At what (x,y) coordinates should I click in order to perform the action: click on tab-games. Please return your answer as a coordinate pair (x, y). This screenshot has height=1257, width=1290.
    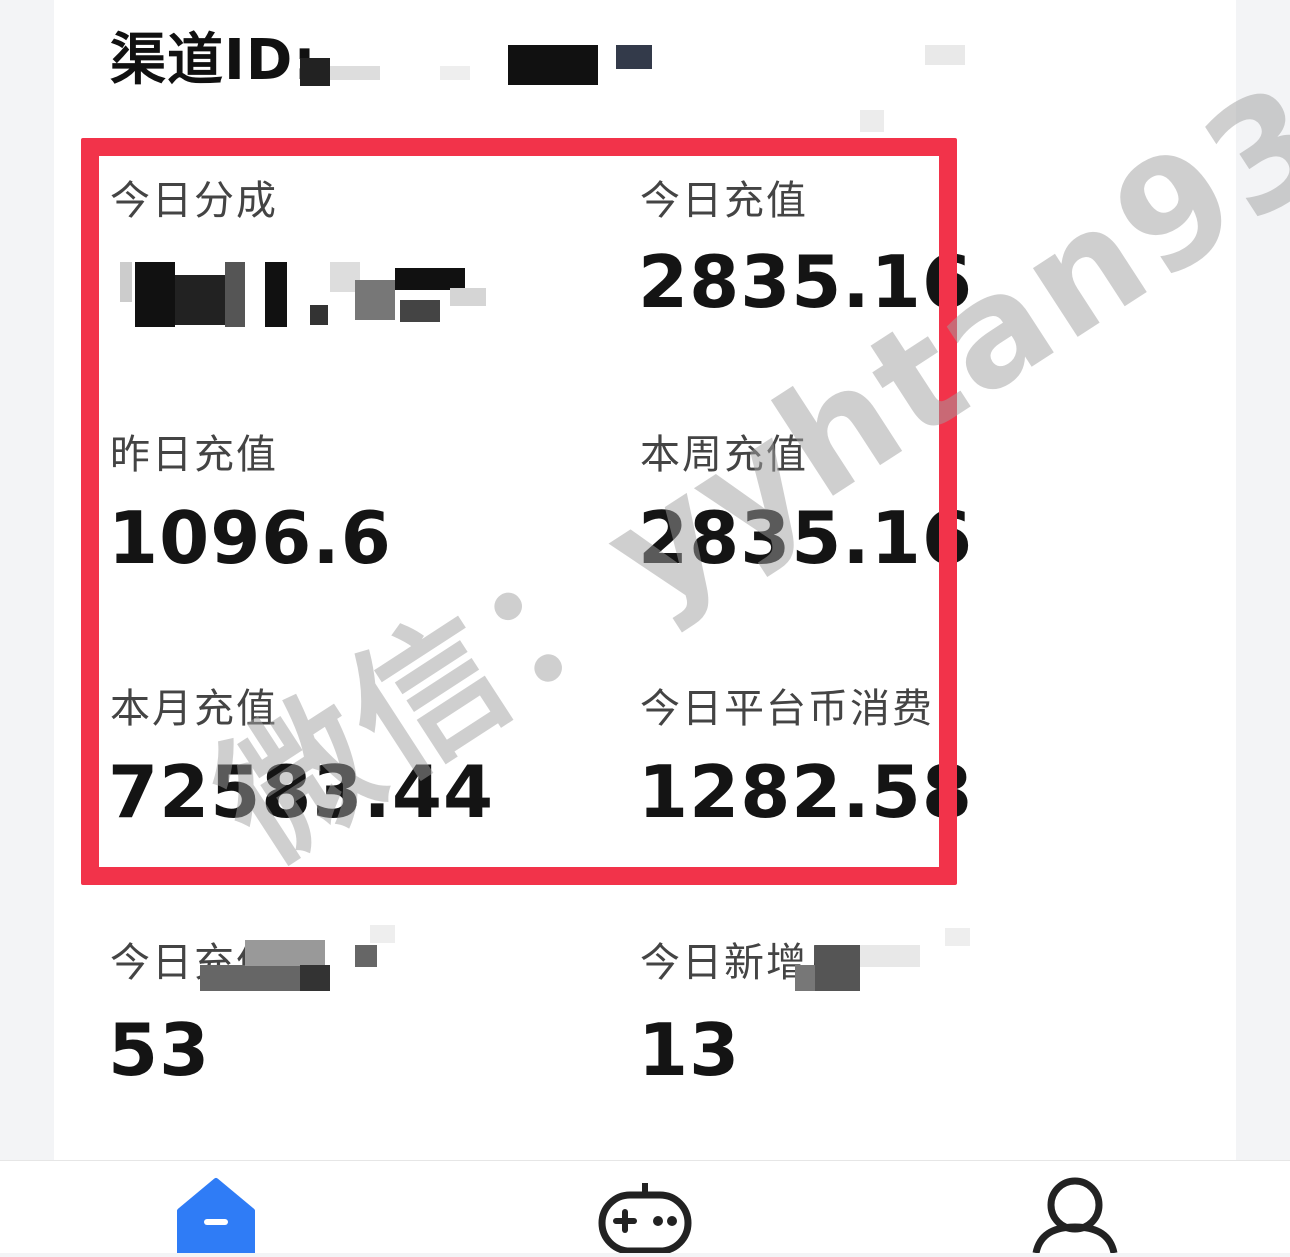
    Looking at the image, I should click on (645, 1219).